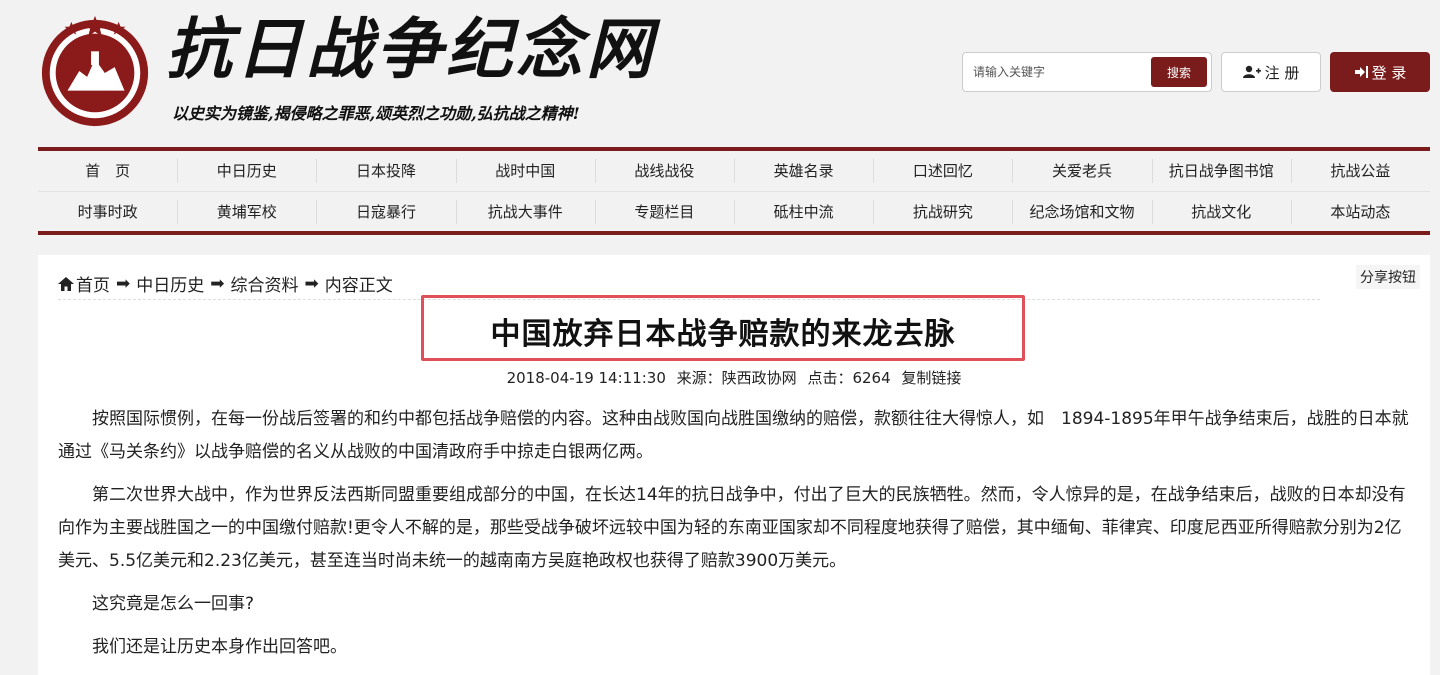  What do you see at coordinates (107, 211) in the screenshot?
I see `nav-item-current-affairs: 时事时政` at bounding box center [107, 211].